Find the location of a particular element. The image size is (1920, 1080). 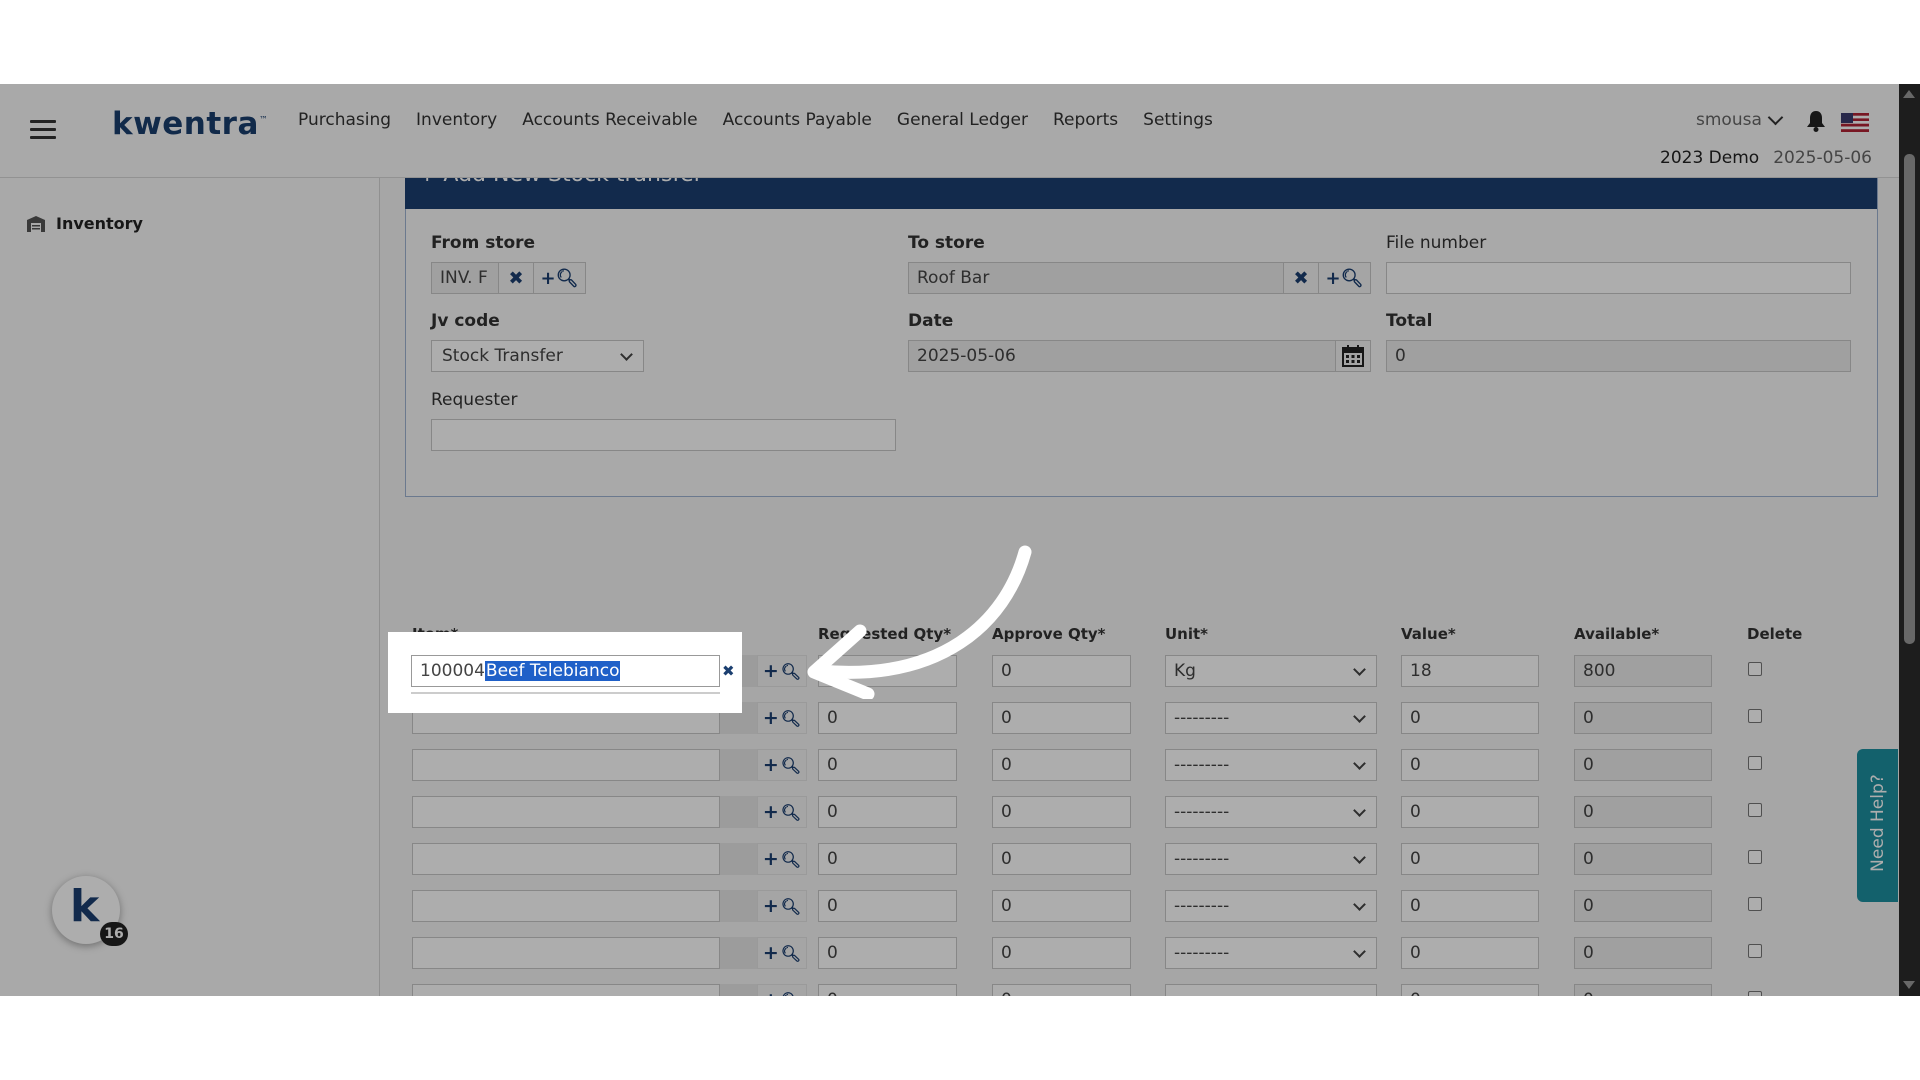

highlighted-item-cell: 100004Beef Telebianco ✖ is located at coordinates (565, 672).